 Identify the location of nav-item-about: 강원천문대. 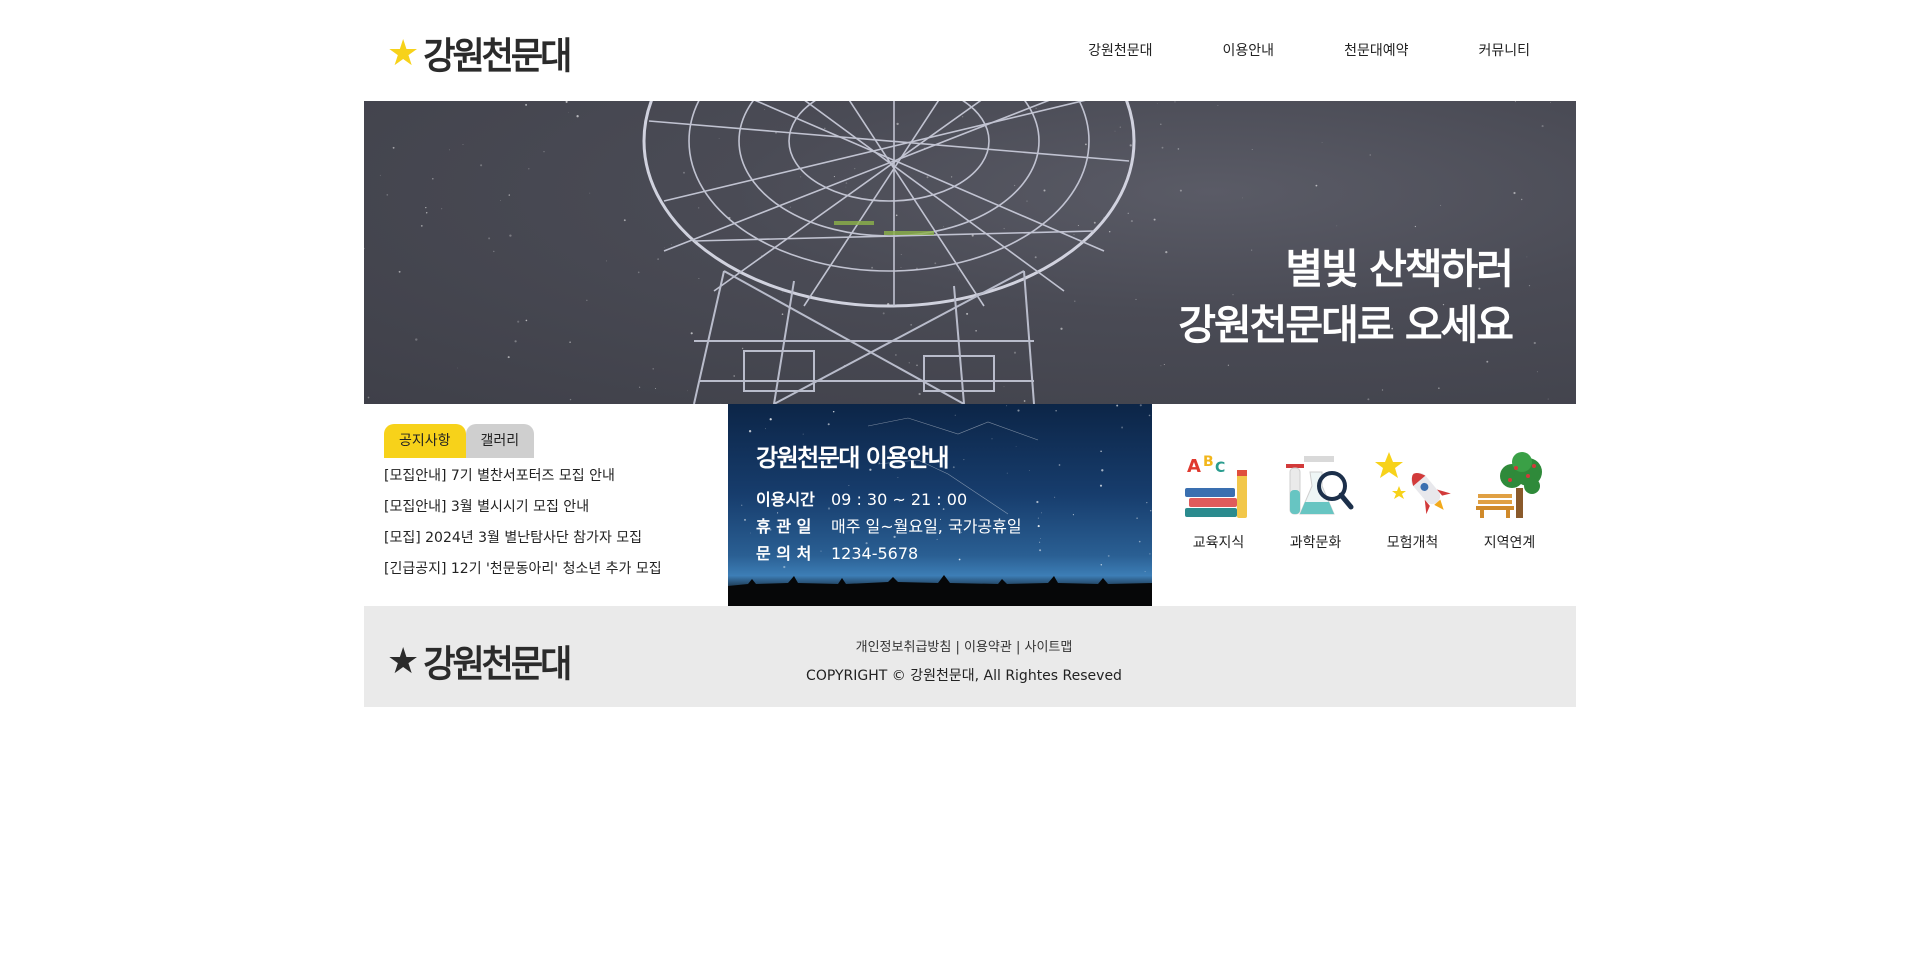
(1120, 50).